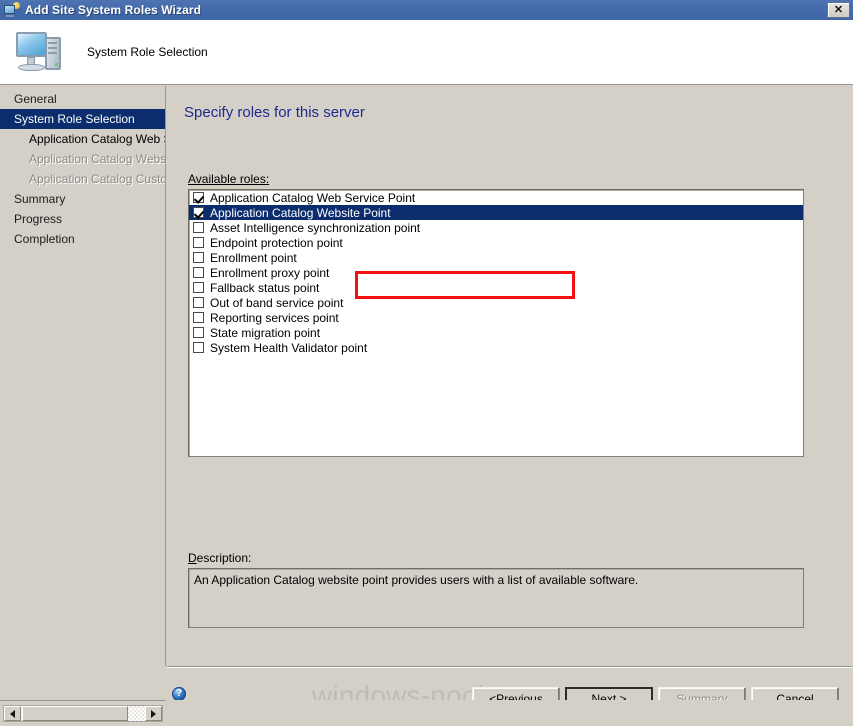 The width and height of the screenshot is (853, 726). I want to click on role-item-system-health-validator-point: System Health Validator point, so click(496, 347).